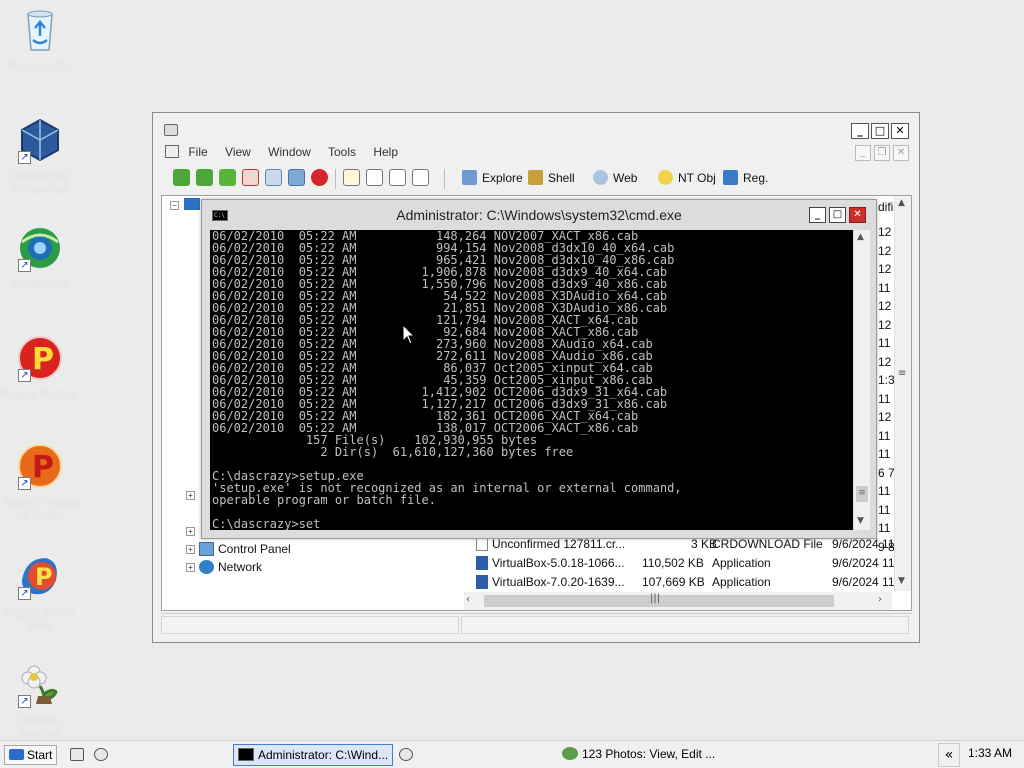 The image size is (1024, 768). Describe the element at coordinates (863, 153) in the screenshot. I see `mdi-minimize-button: _` at that location.